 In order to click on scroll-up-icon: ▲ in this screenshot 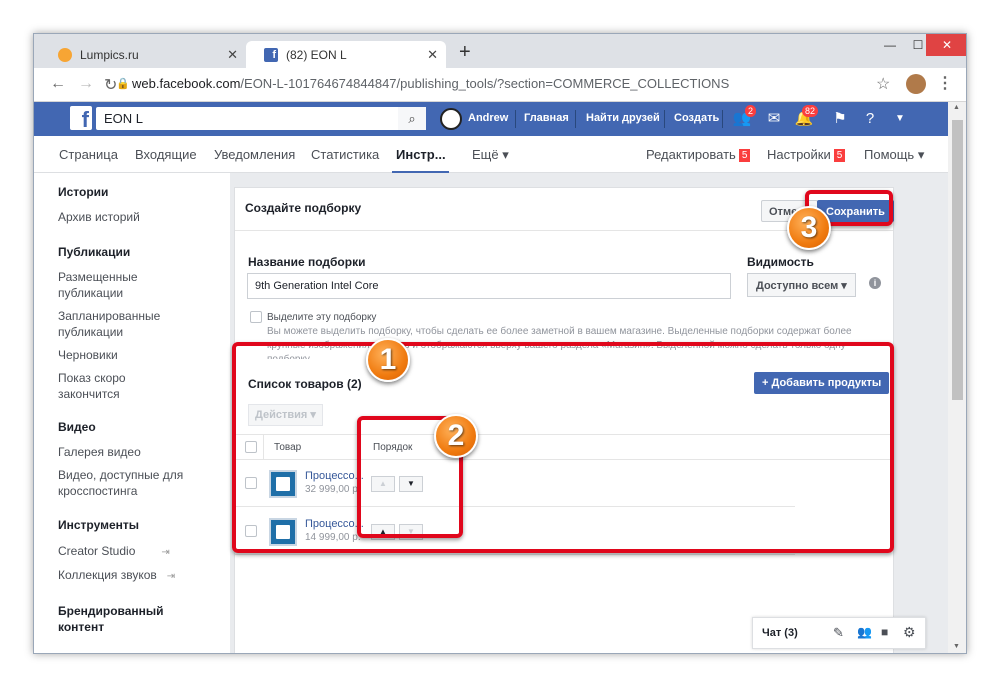, I will do `click(956, 107)`.